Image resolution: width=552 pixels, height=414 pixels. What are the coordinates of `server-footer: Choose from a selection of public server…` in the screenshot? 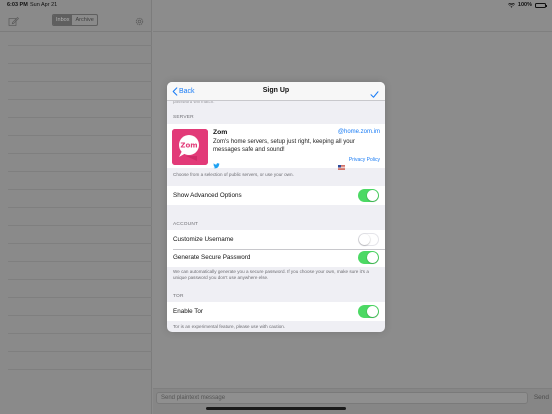 It's located at (233, 174).